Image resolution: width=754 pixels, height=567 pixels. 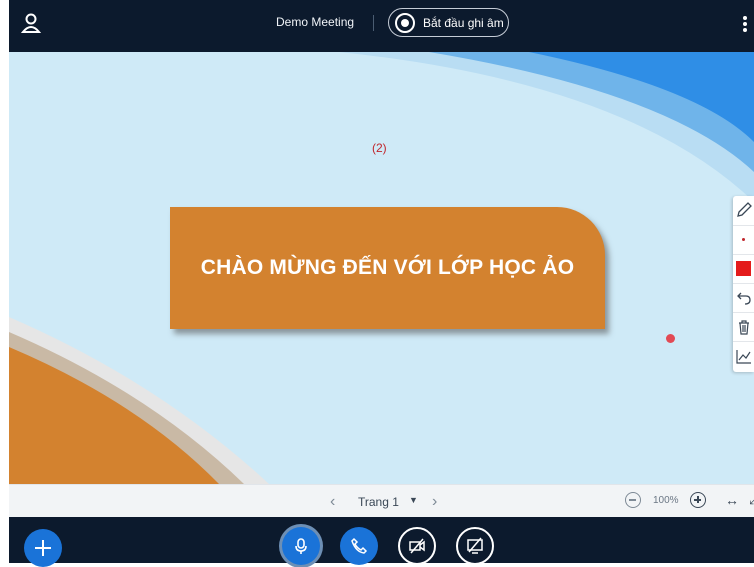 I want to click on actions-plus-button, so click(x=43, y=548).